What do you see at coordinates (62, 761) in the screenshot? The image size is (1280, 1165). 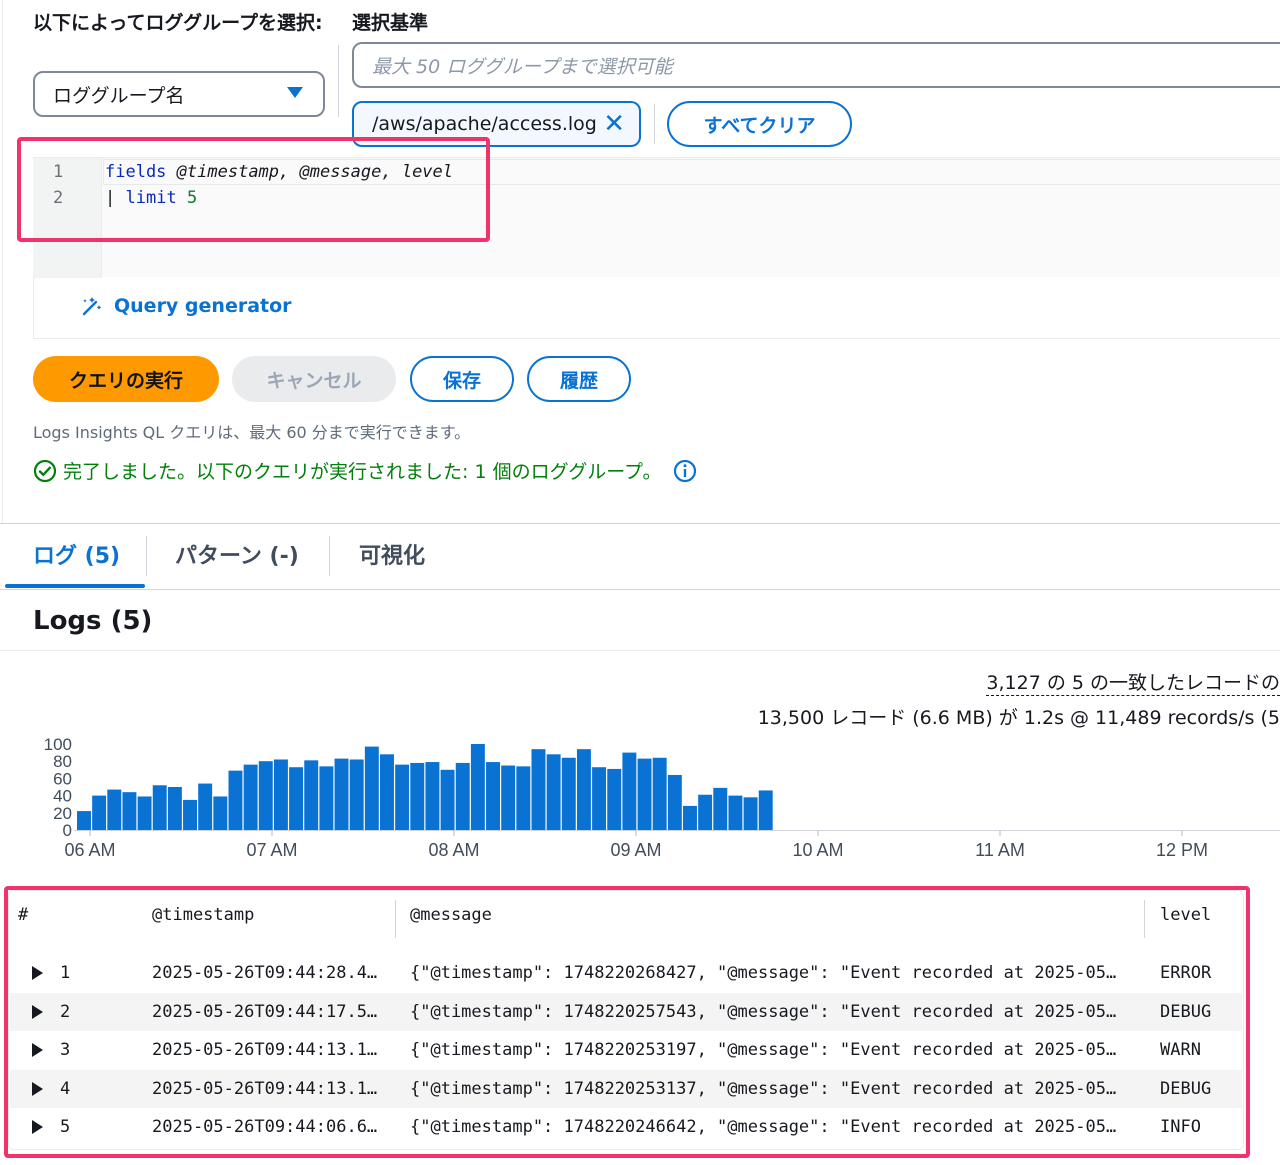 I see `y-tick-label: 80` at bounding box center [62, 761].